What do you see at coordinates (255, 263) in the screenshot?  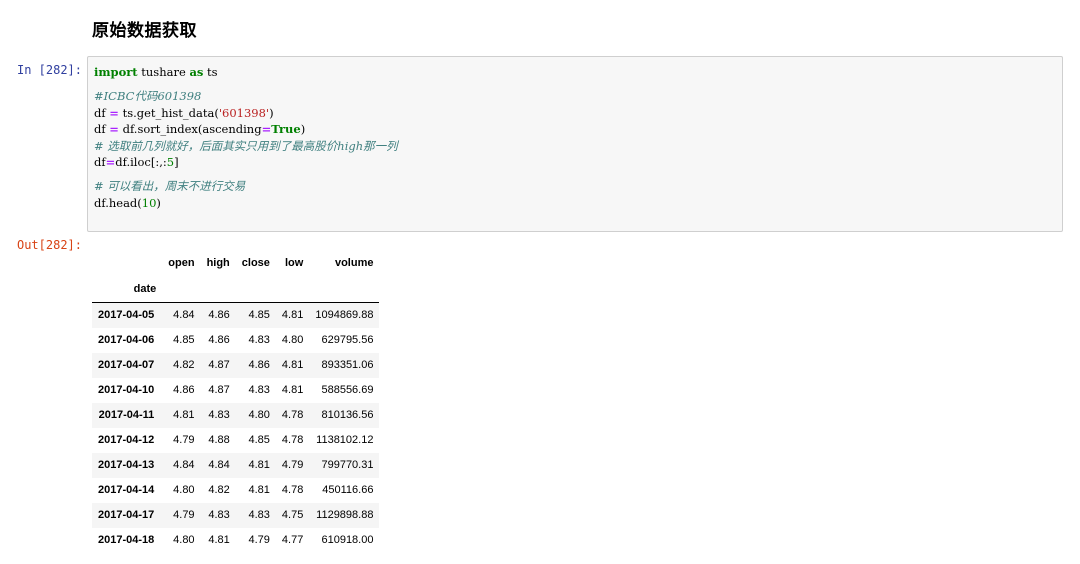 I see `column-header: close` at bounding box center [255, 263].